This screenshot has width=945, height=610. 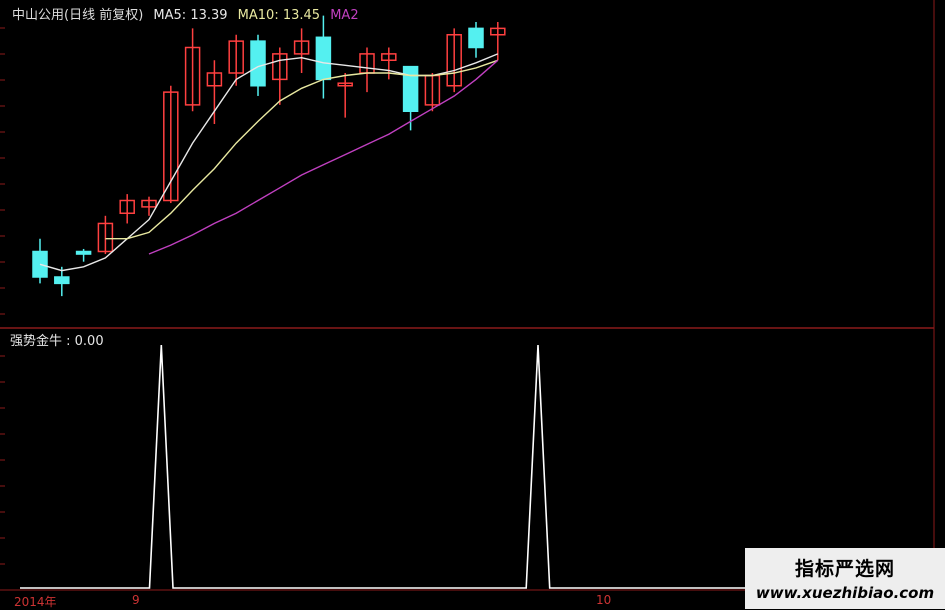 I want to click on watermark-title: 指标严选网, so click(x=844, y=569).